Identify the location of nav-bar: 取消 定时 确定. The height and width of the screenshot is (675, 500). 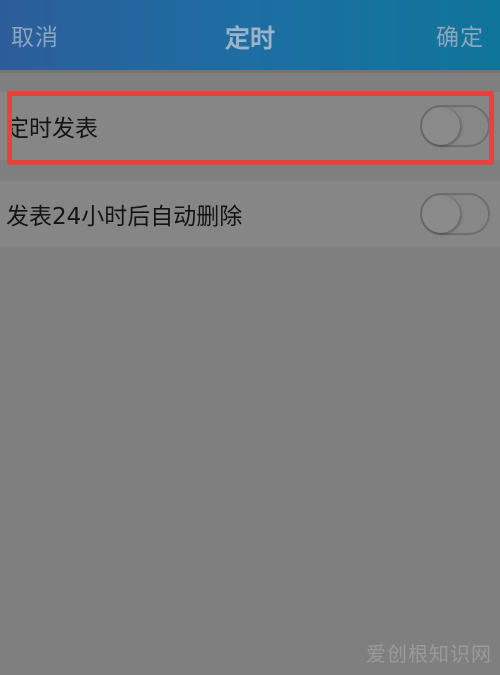
(250, 35).